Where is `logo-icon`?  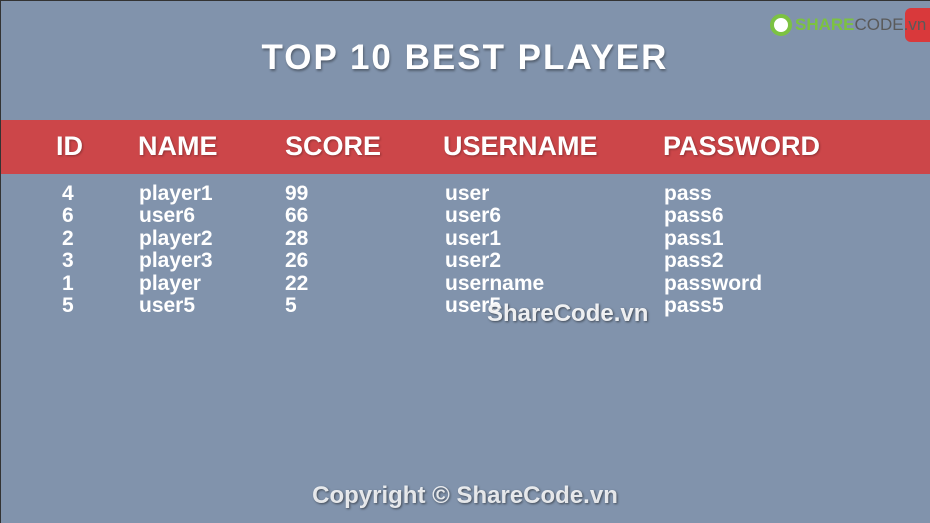
logo-icon is located at coordinates (781, 25).